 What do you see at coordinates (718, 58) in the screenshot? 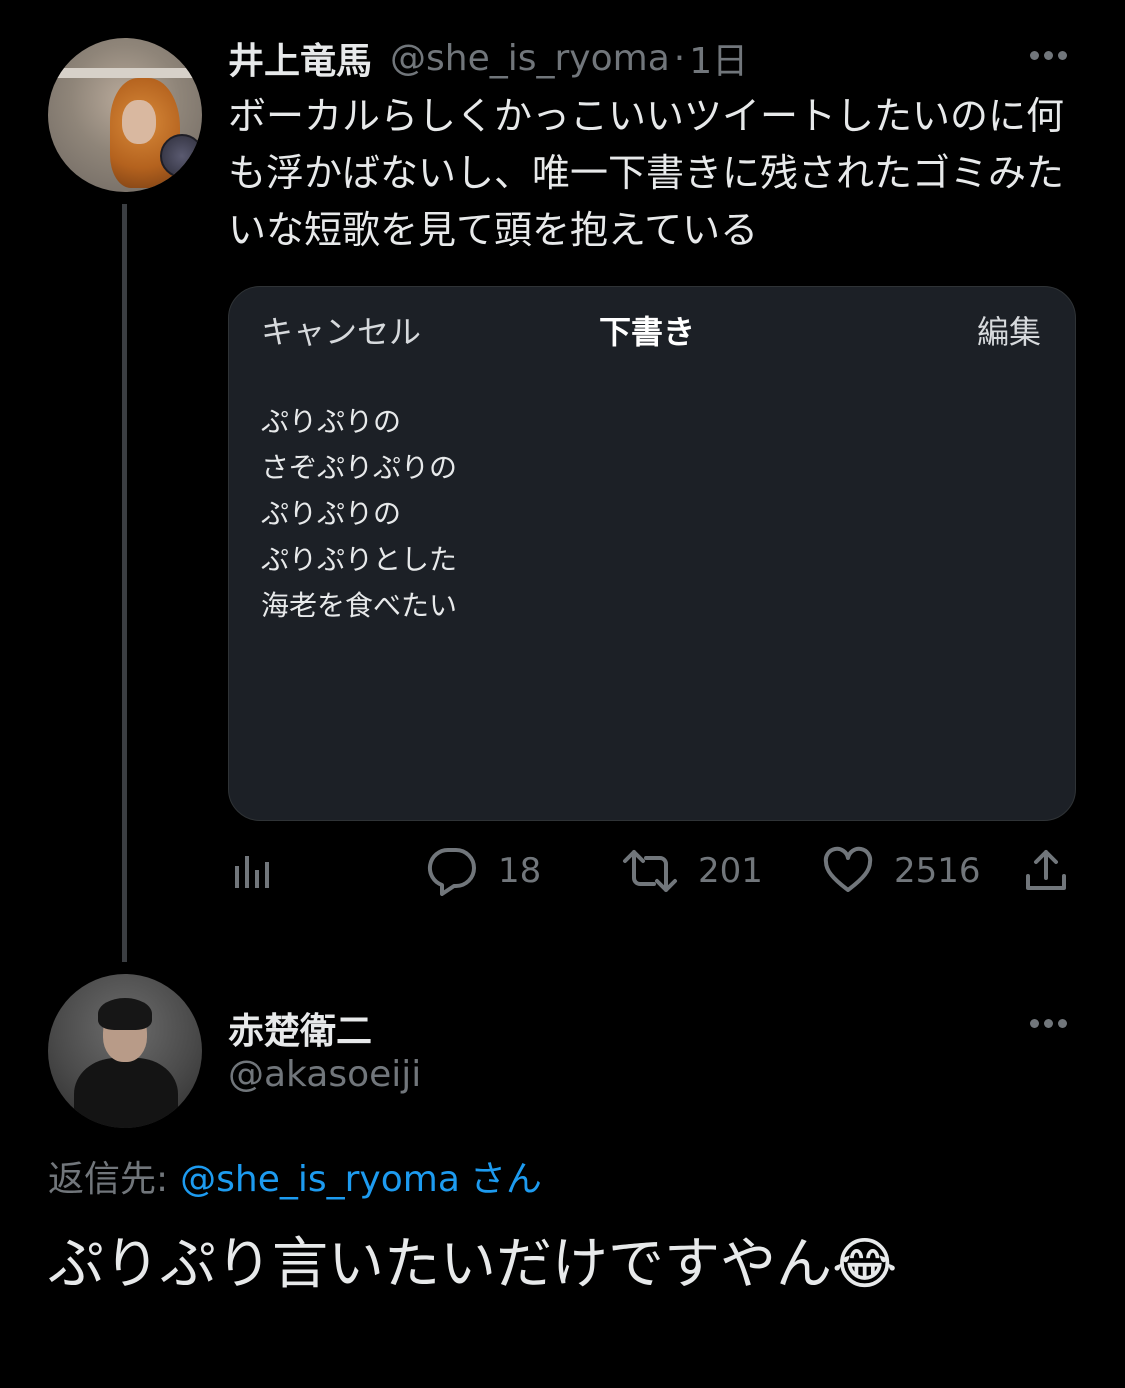
I see `tweet1-timestamp: 1日` at bounding box center [718, 58].